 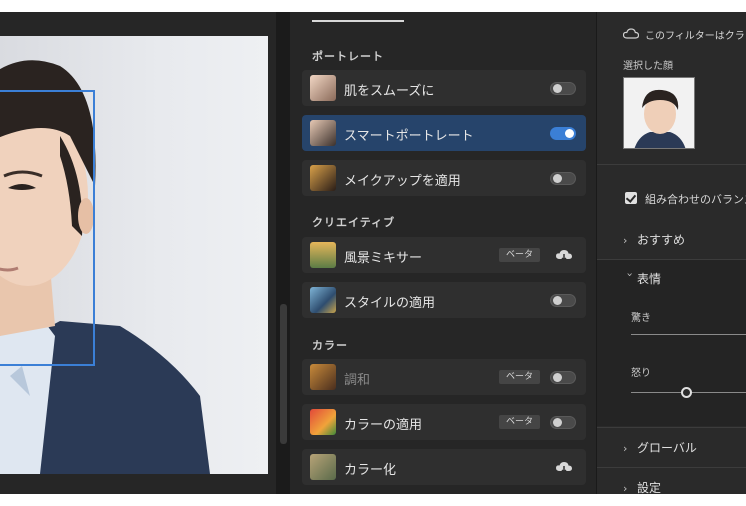 What do you see at coordinates (688, 334) in the screenshot?
I see `slider-track-surprise` at bounding box center [688, 334].